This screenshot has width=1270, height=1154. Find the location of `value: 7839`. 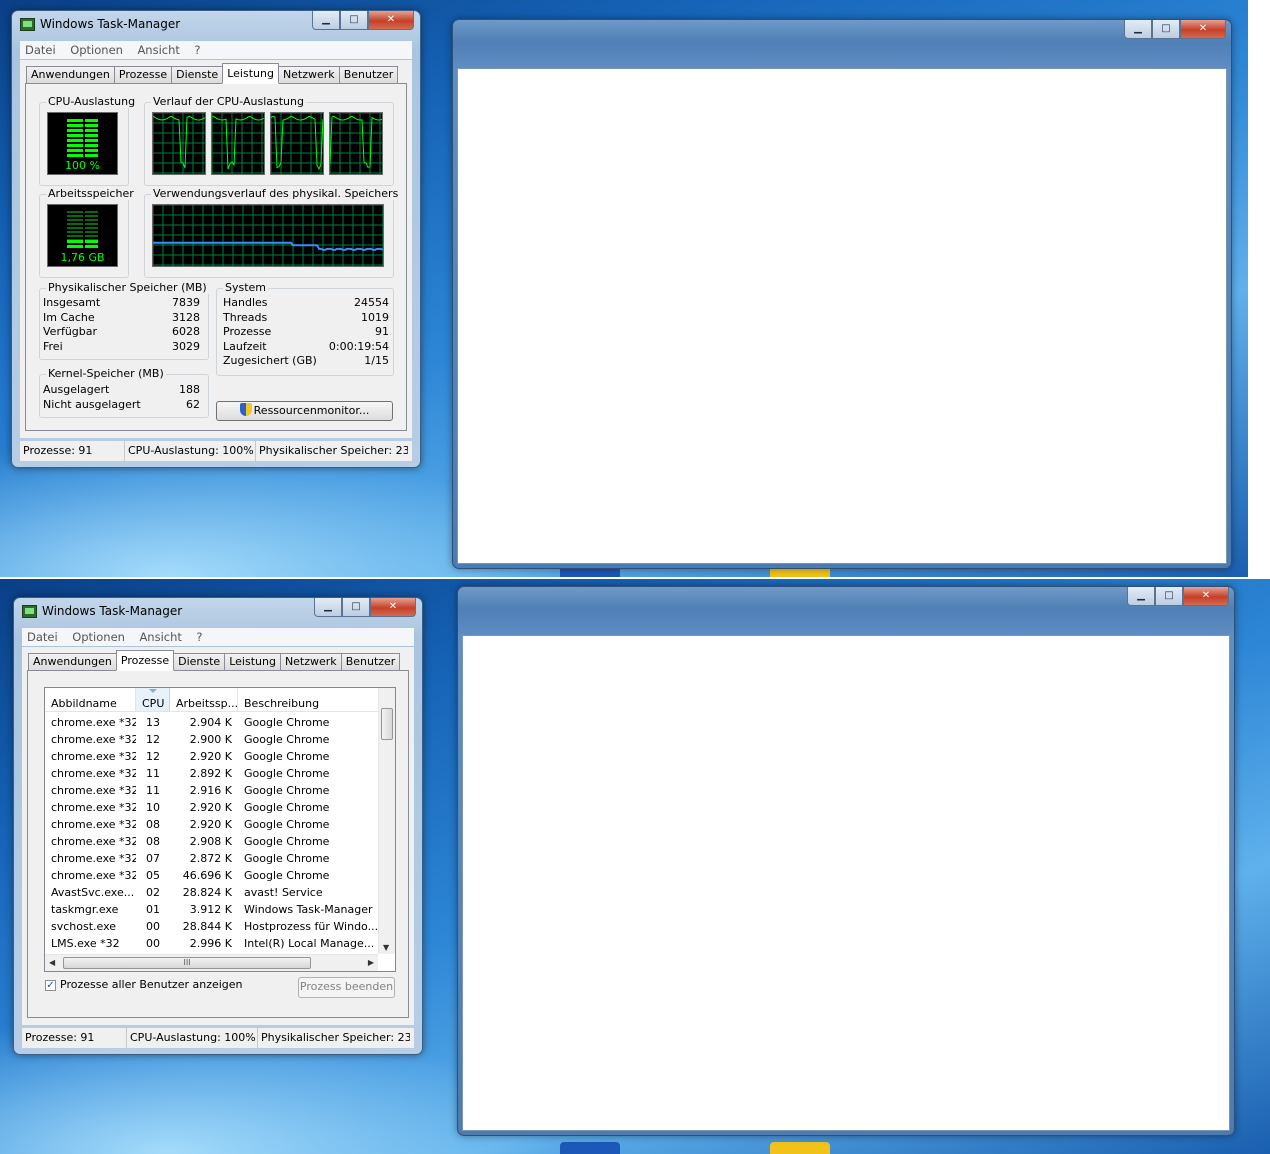

value: 7839 is located at coordinates (186, 302).